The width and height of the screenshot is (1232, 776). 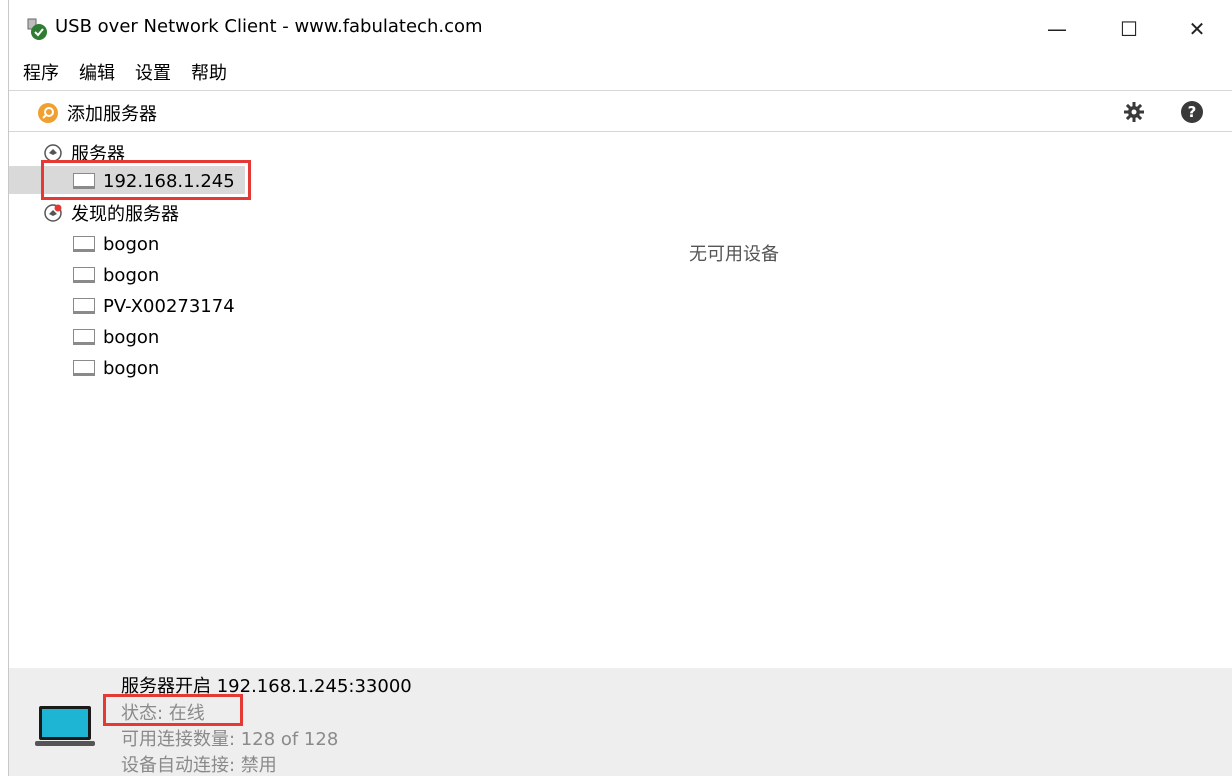 What do you see at coordinates (65, 726) in the screenshot?
I see `laptop-icon` at bounding box center [65, 726].